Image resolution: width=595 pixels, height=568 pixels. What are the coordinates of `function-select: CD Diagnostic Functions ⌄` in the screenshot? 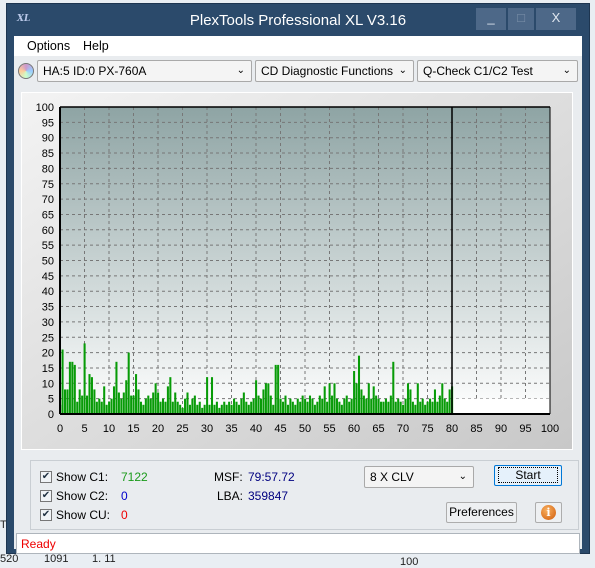 It's located at (334, 71).